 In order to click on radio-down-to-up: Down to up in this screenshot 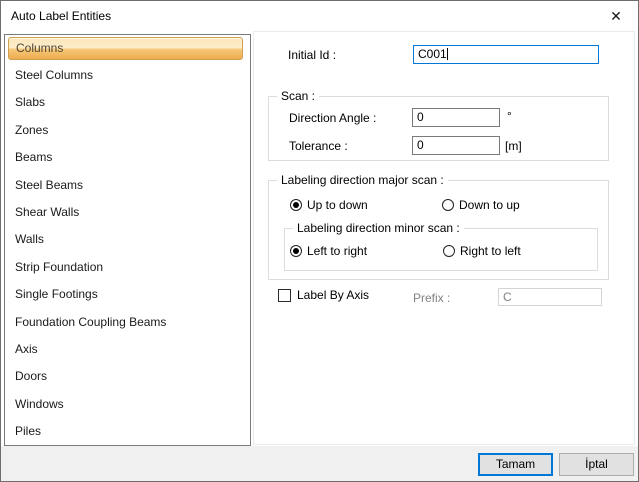, I will do `click(481, 205)`.